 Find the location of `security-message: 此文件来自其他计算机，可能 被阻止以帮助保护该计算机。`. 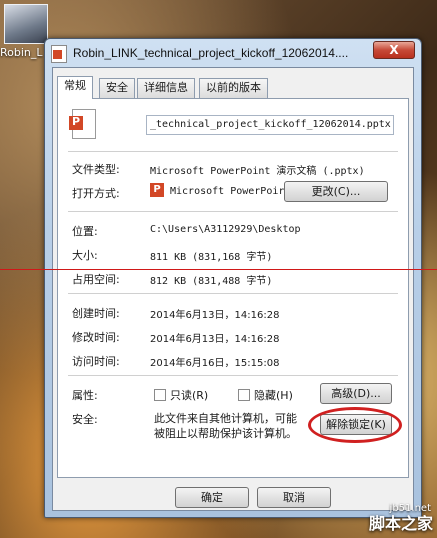

security-message: 此文件来自其他计算机，可能 被阻止以帮助保护该计算机。 is located at coordinates (225, 426).